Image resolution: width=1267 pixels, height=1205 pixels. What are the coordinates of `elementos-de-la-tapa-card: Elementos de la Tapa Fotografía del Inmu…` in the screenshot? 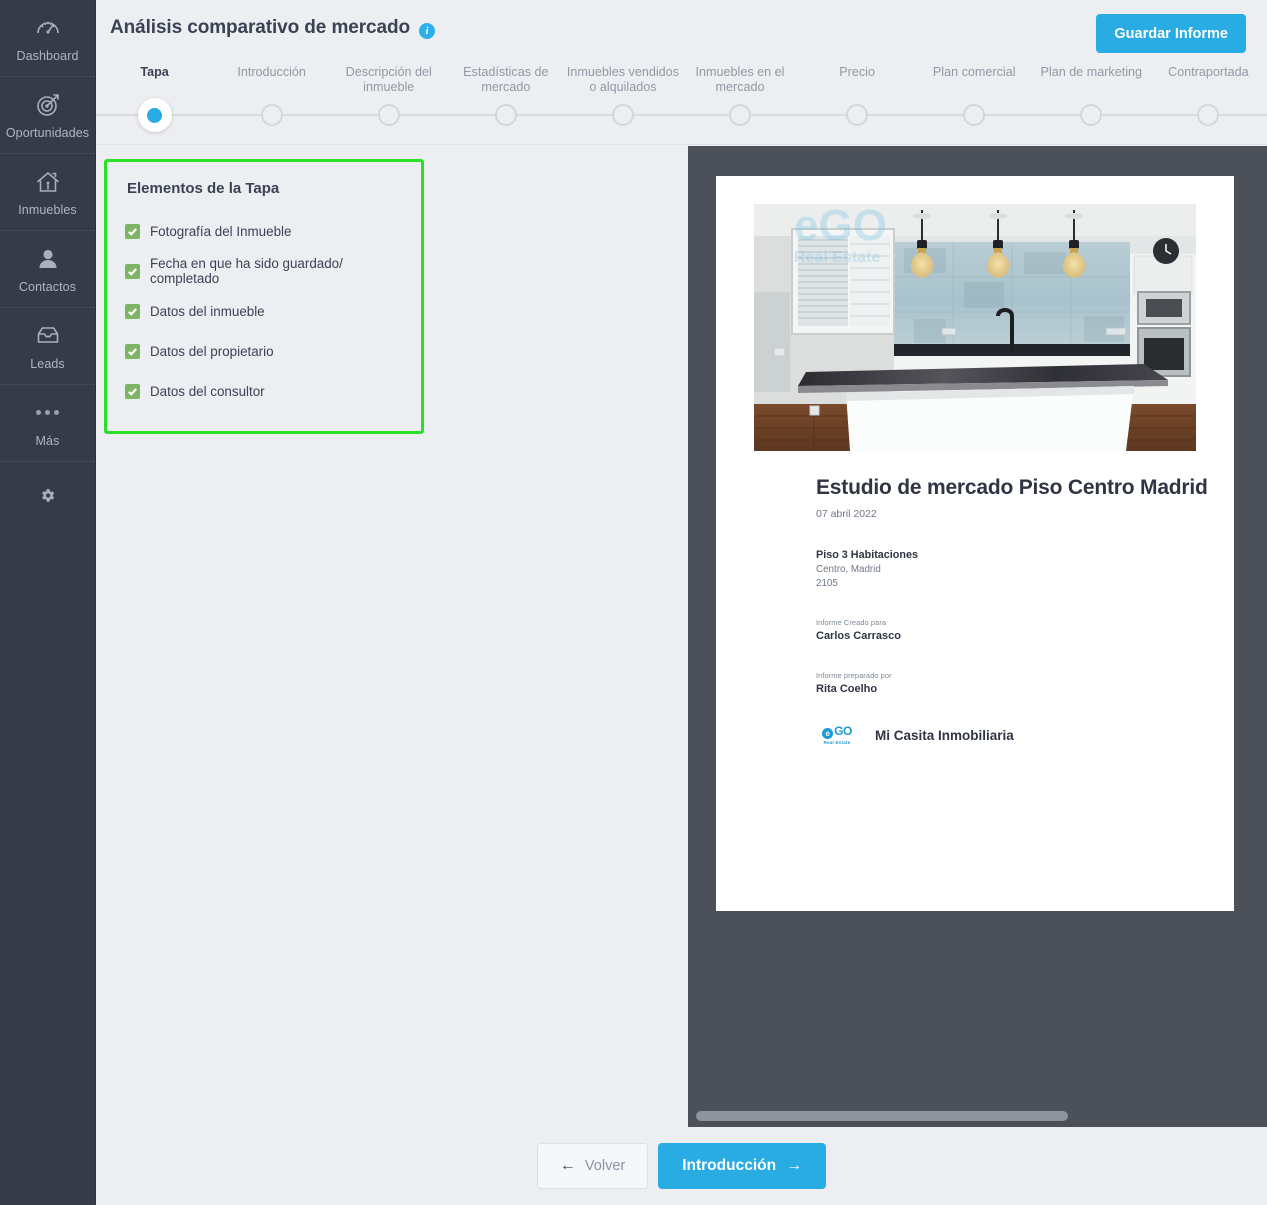 It's located at (264, 296).